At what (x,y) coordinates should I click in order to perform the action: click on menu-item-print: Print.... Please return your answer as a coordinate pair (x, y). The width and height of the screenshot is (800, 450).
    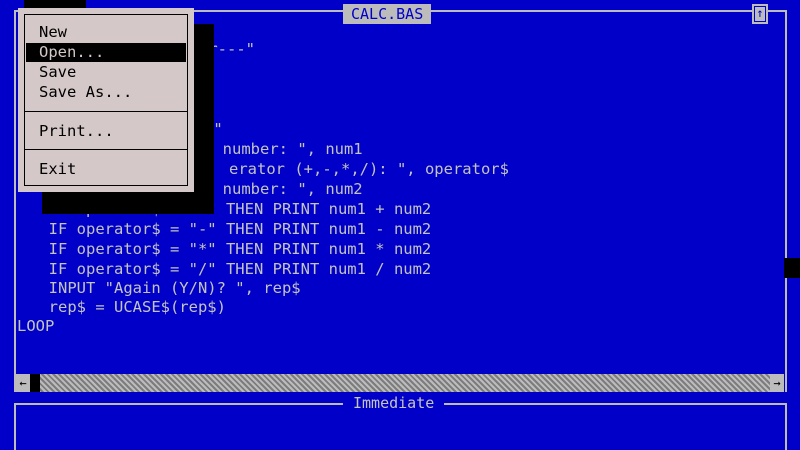
    Looking at the image, I should click on (106, 131).